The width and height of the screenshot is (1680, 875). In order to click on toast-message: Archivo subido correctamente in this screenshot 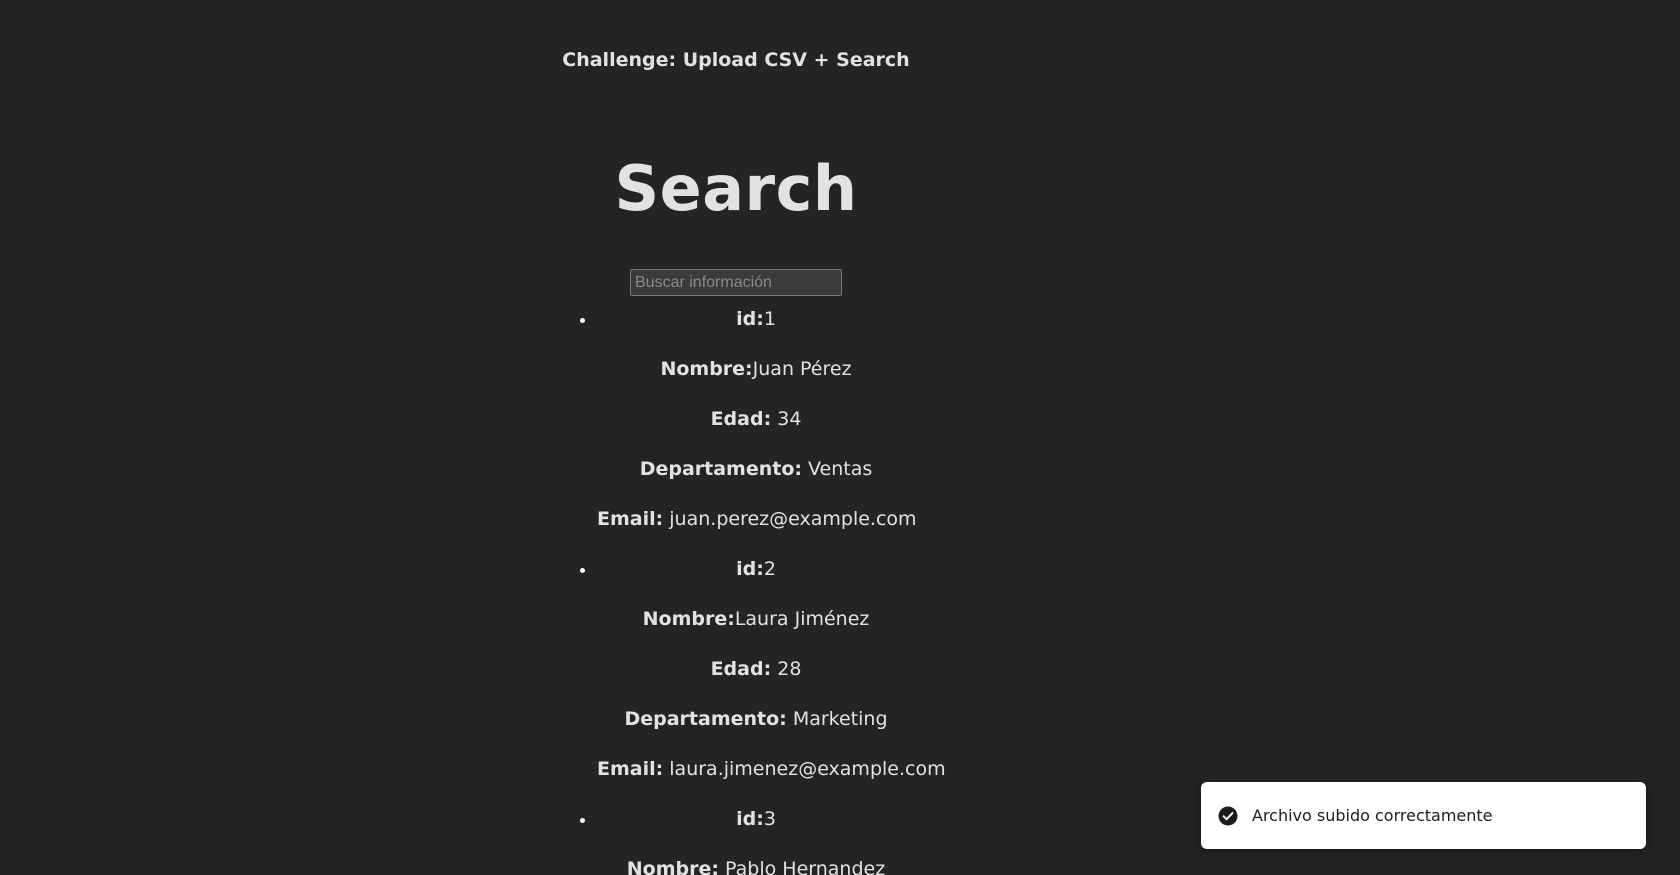, I will do `click(1372, 815)`.